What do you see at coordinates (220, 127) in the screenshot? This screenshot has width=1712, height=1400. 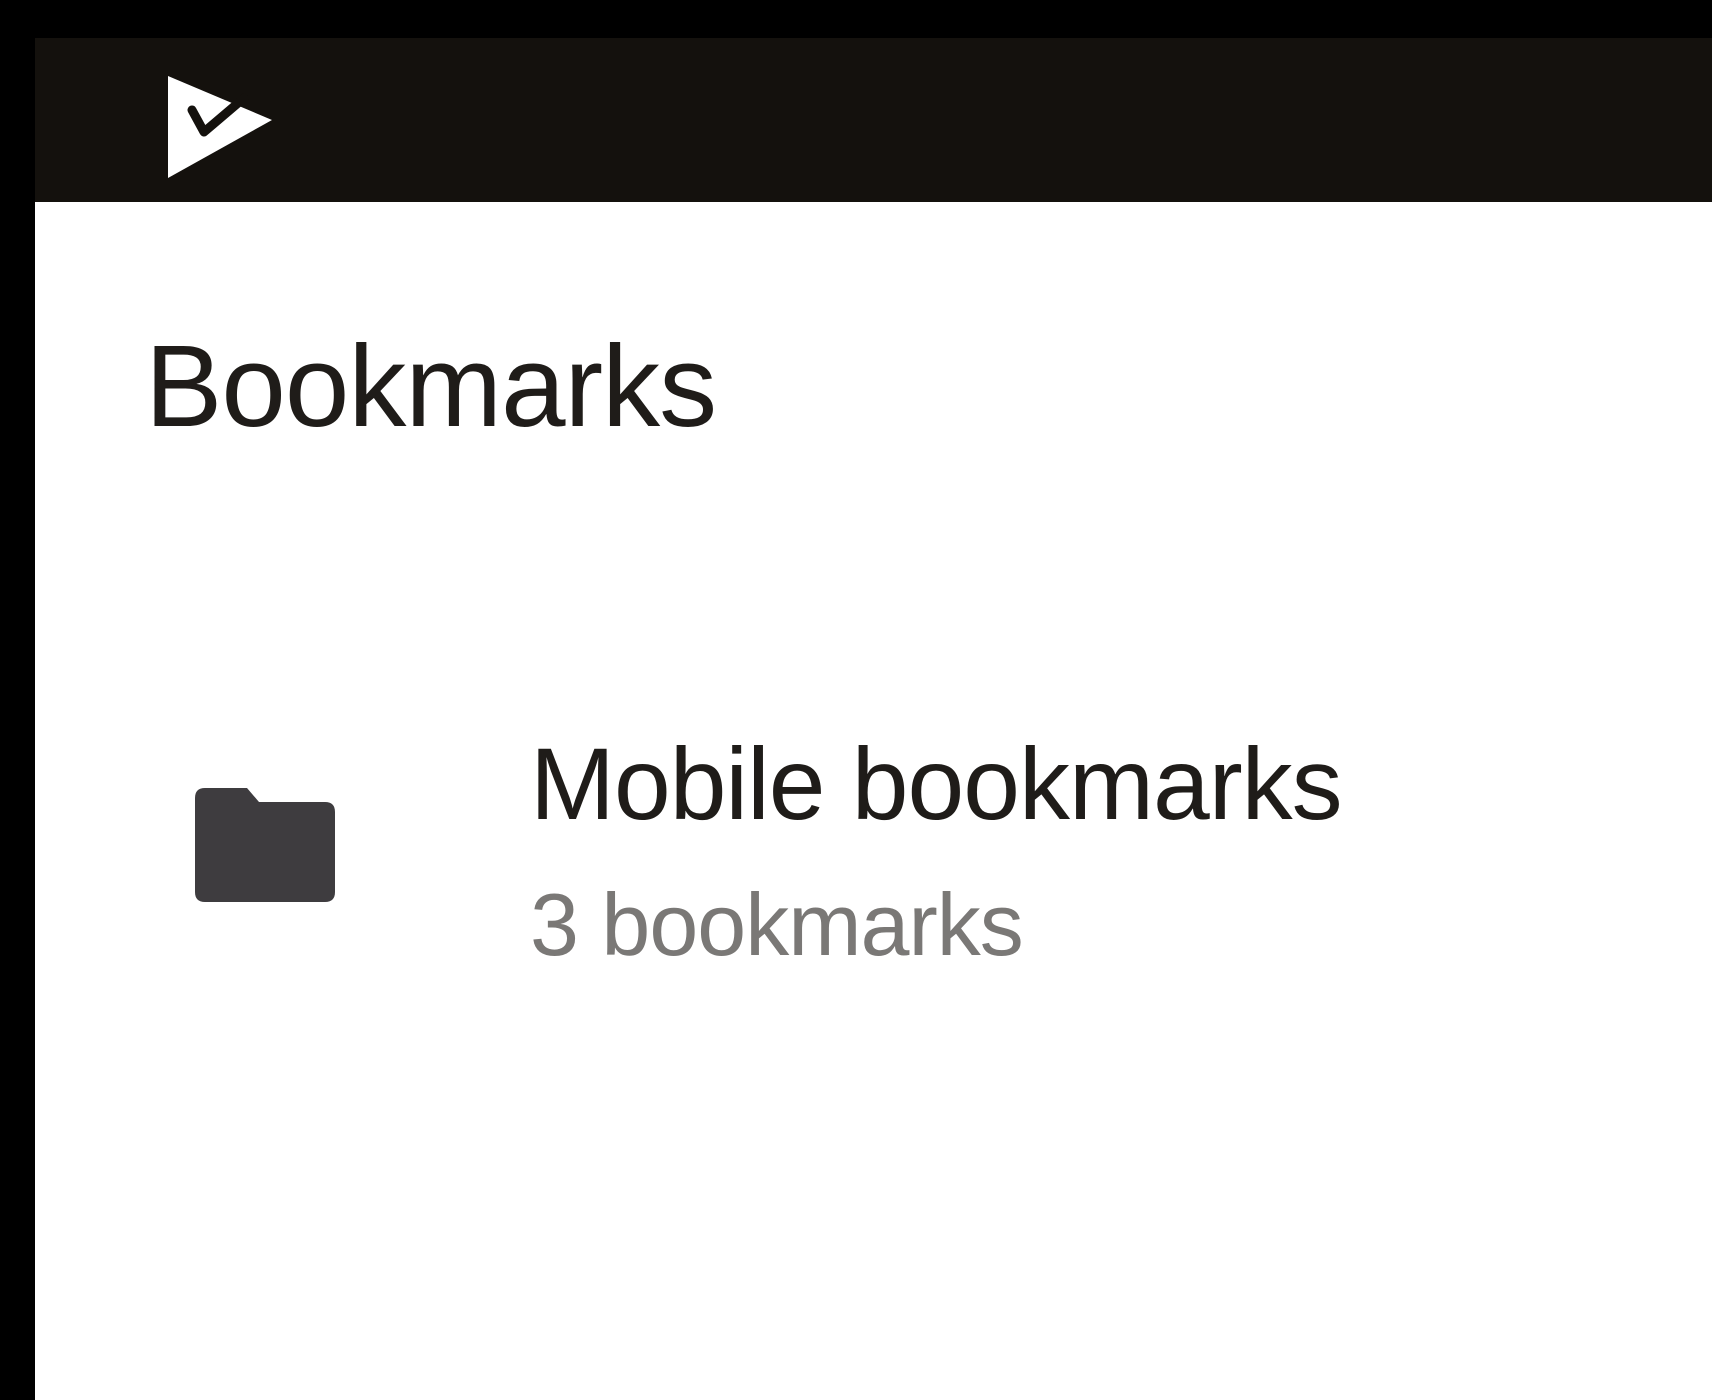 I see `app-logo-icon` at bounding box center [220, 127].